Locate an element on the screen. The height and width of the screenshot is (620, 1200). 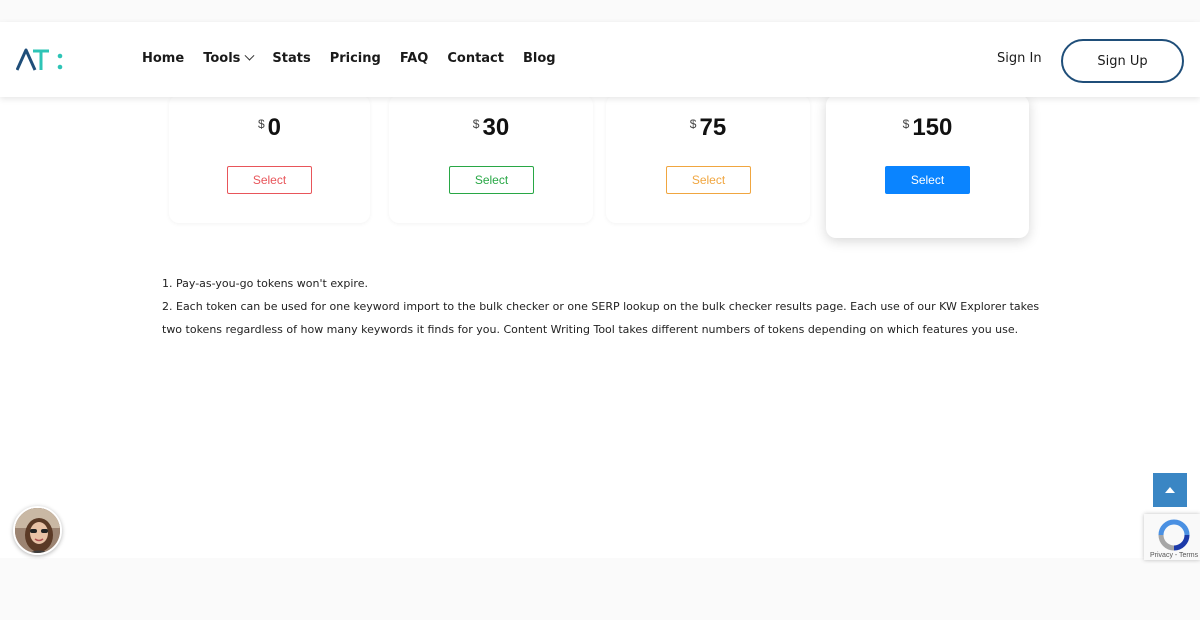
nav-item-label: Stats is located at coordinates (291, 58).